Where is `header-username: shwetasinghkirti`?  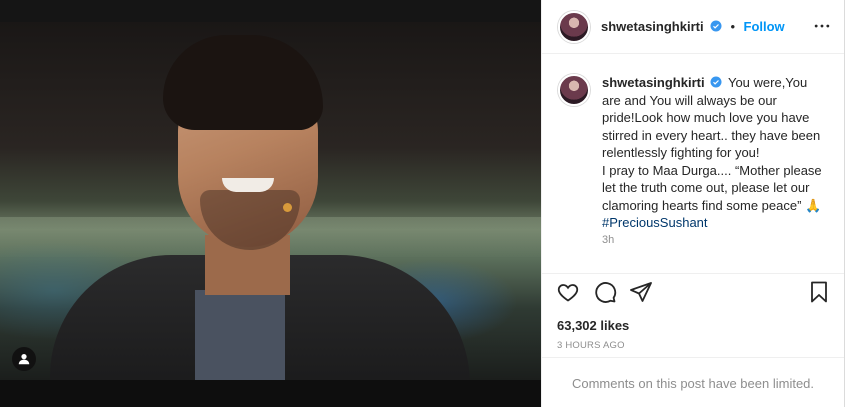 header-username: shwetasinghkirti is located at coordinates (652, 26).